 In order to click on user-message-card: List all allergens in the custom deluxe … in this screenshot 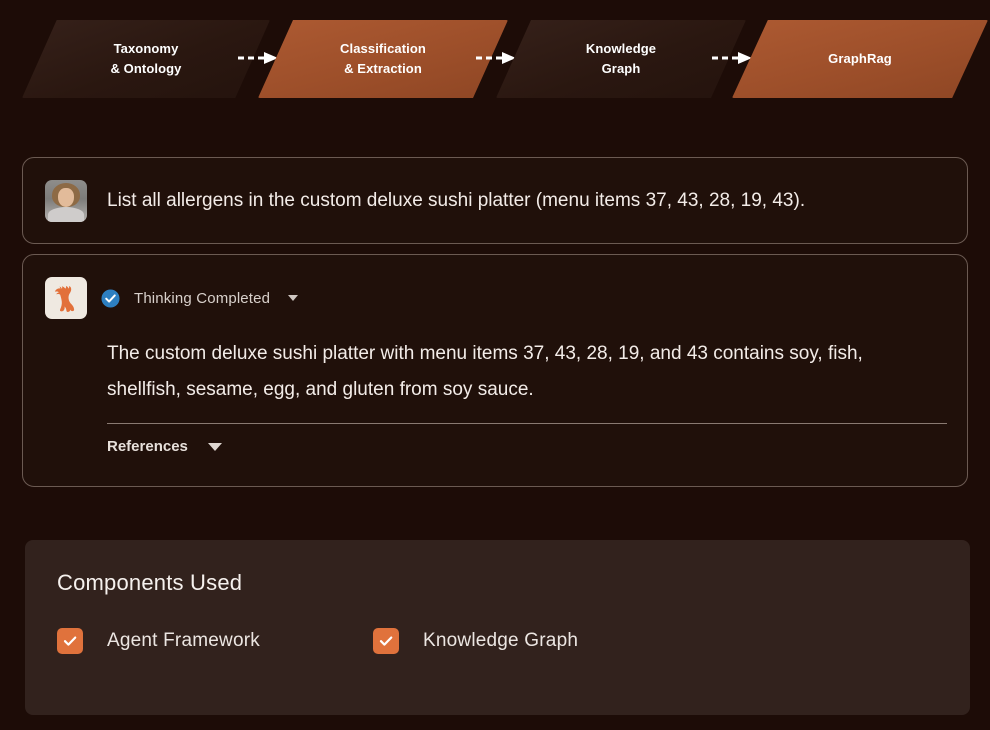, I will do `click(495, 200)`.